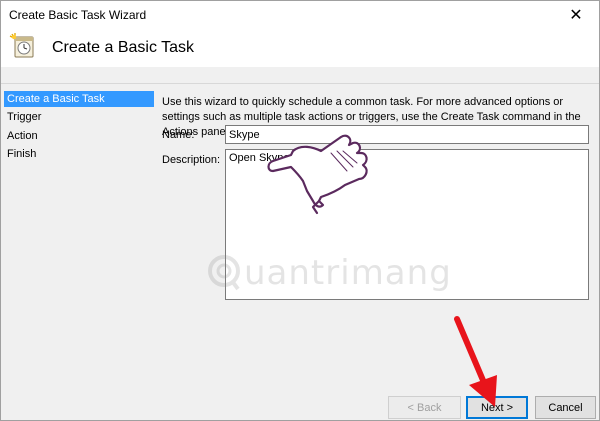  I want to click on description-label: Description:, so click(191, 160).